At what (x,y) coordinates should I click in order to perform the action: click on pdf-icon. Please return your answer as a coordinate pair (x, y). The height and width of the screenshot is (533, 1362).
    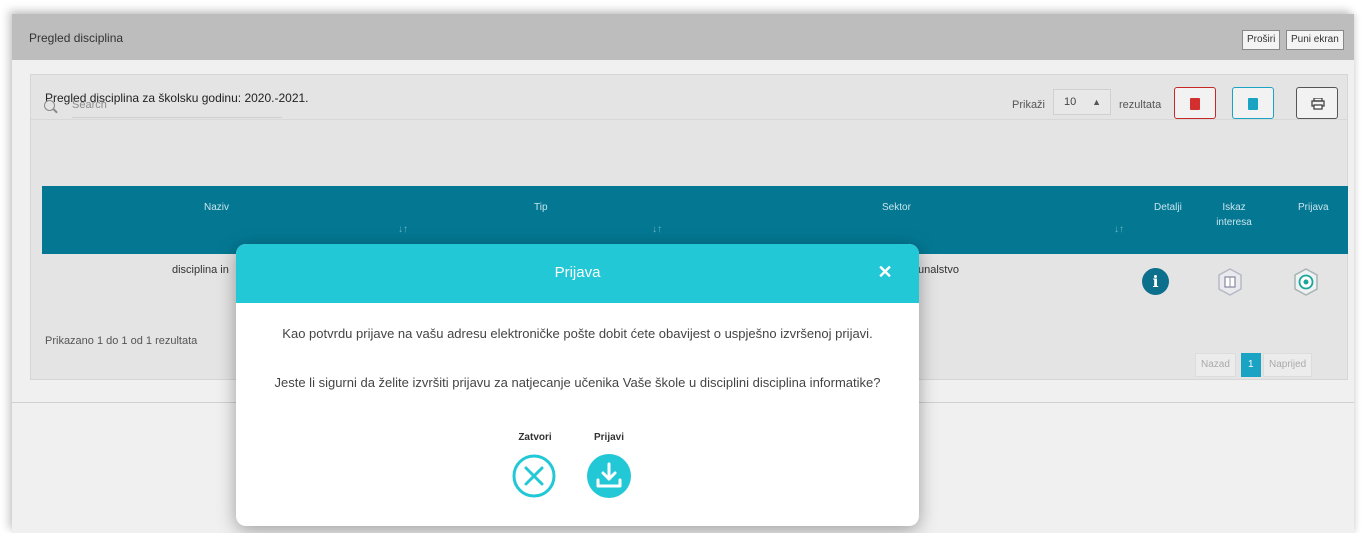
    Looking at the image, I should click on (1195, 104).